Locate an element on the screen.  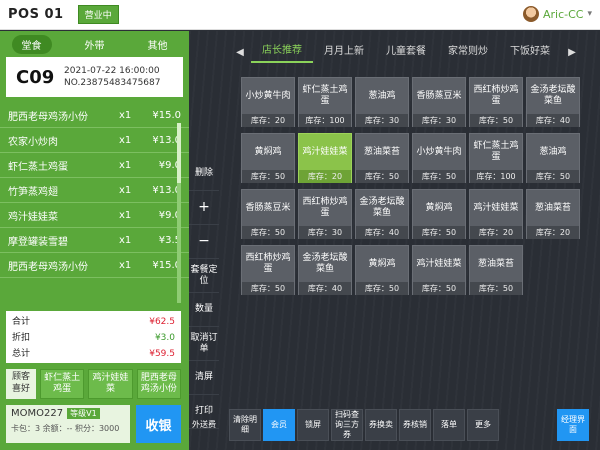
tab-category: 店长推荐 is located at coordinates (282, 52).